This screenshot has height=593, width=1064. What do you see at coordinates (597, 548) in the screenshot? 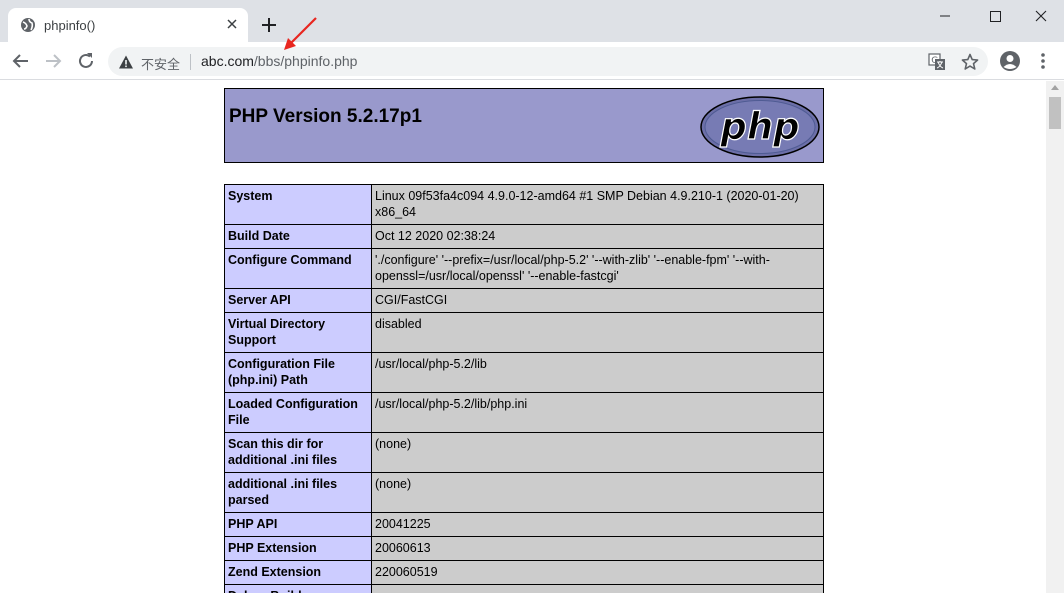
I see `row-value: 20060613` at bounding box center [597, 548].